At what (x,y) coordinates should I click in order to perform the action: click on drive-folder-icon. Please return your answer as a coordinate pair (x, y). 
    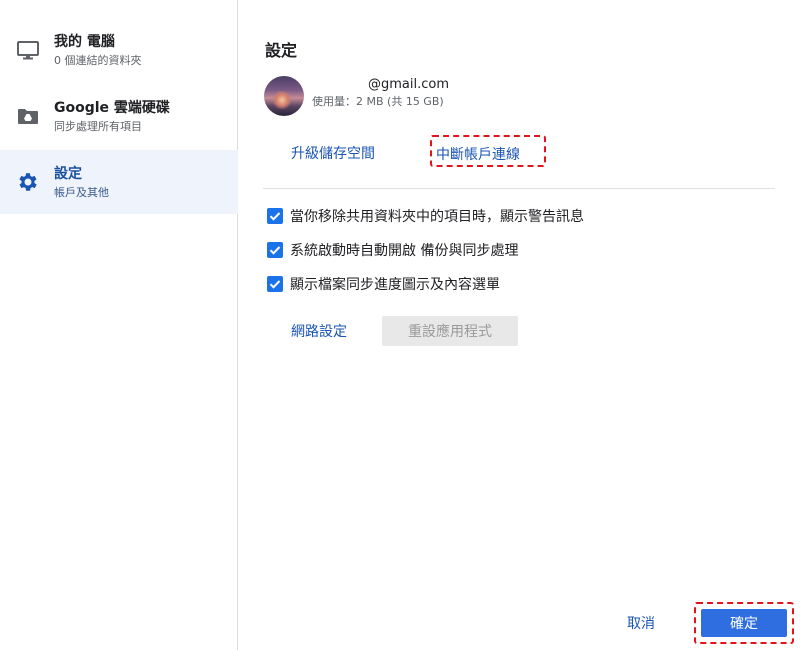
    Looking at the image, I should click on (28, 116).